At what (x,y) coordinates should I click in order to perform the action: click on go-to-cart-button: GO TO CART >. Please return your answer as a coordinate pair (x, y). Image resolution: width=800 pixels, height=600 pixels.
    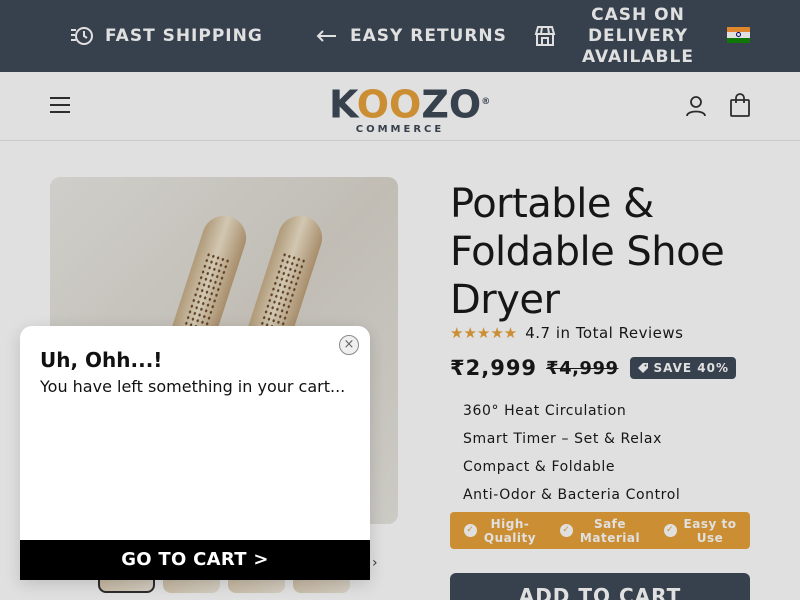
    Looking at the image, I should click on (195, 560).